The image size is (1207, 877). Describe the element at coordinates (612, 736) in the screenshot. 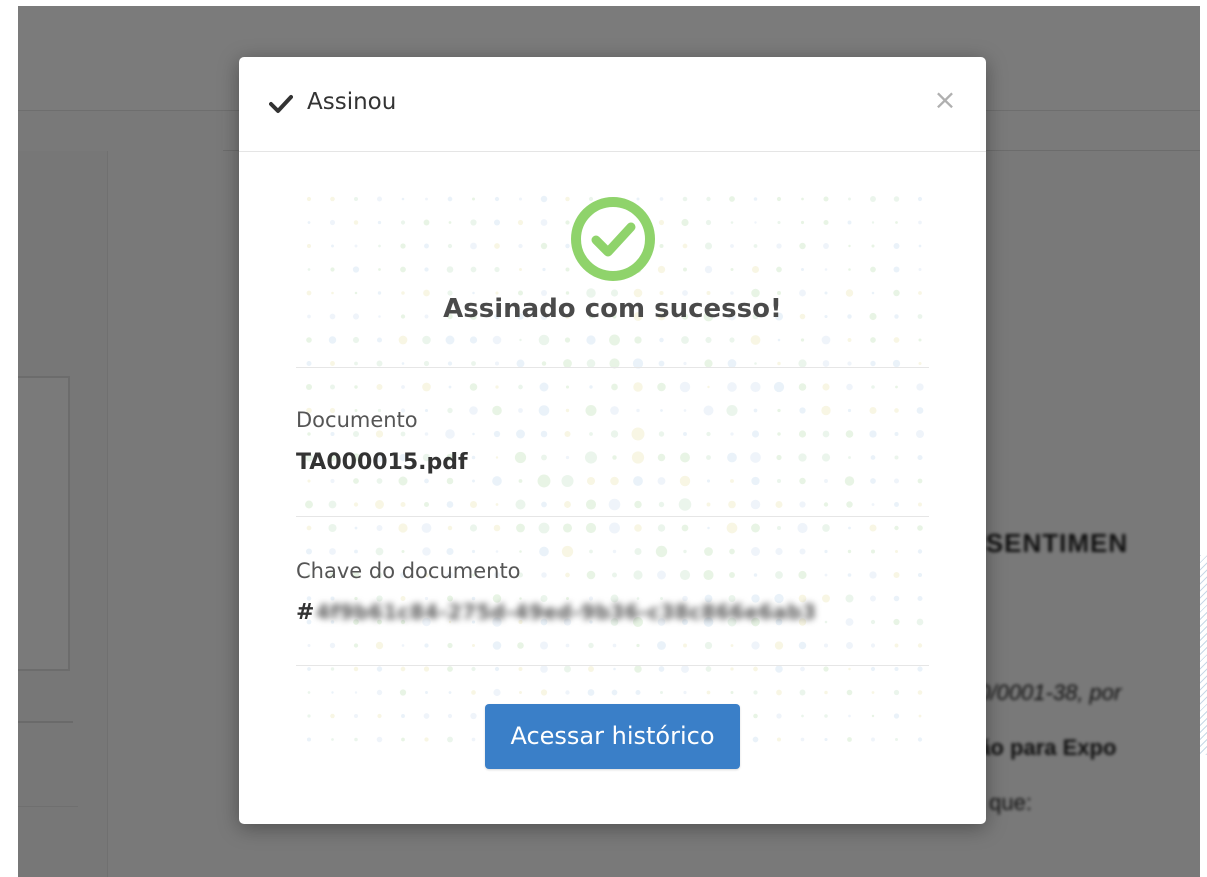

I see `access-history-button: Acessar histórico` at that location.